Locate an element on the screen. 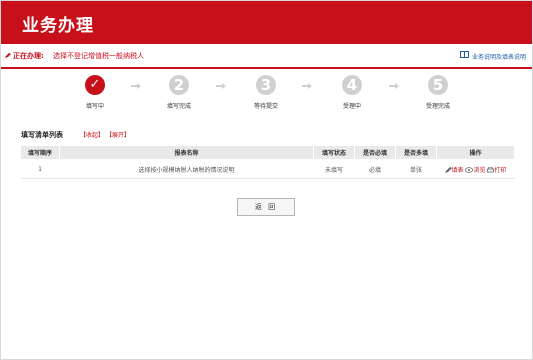  step-5-circle: 5 is located at coordinates (438, 85).